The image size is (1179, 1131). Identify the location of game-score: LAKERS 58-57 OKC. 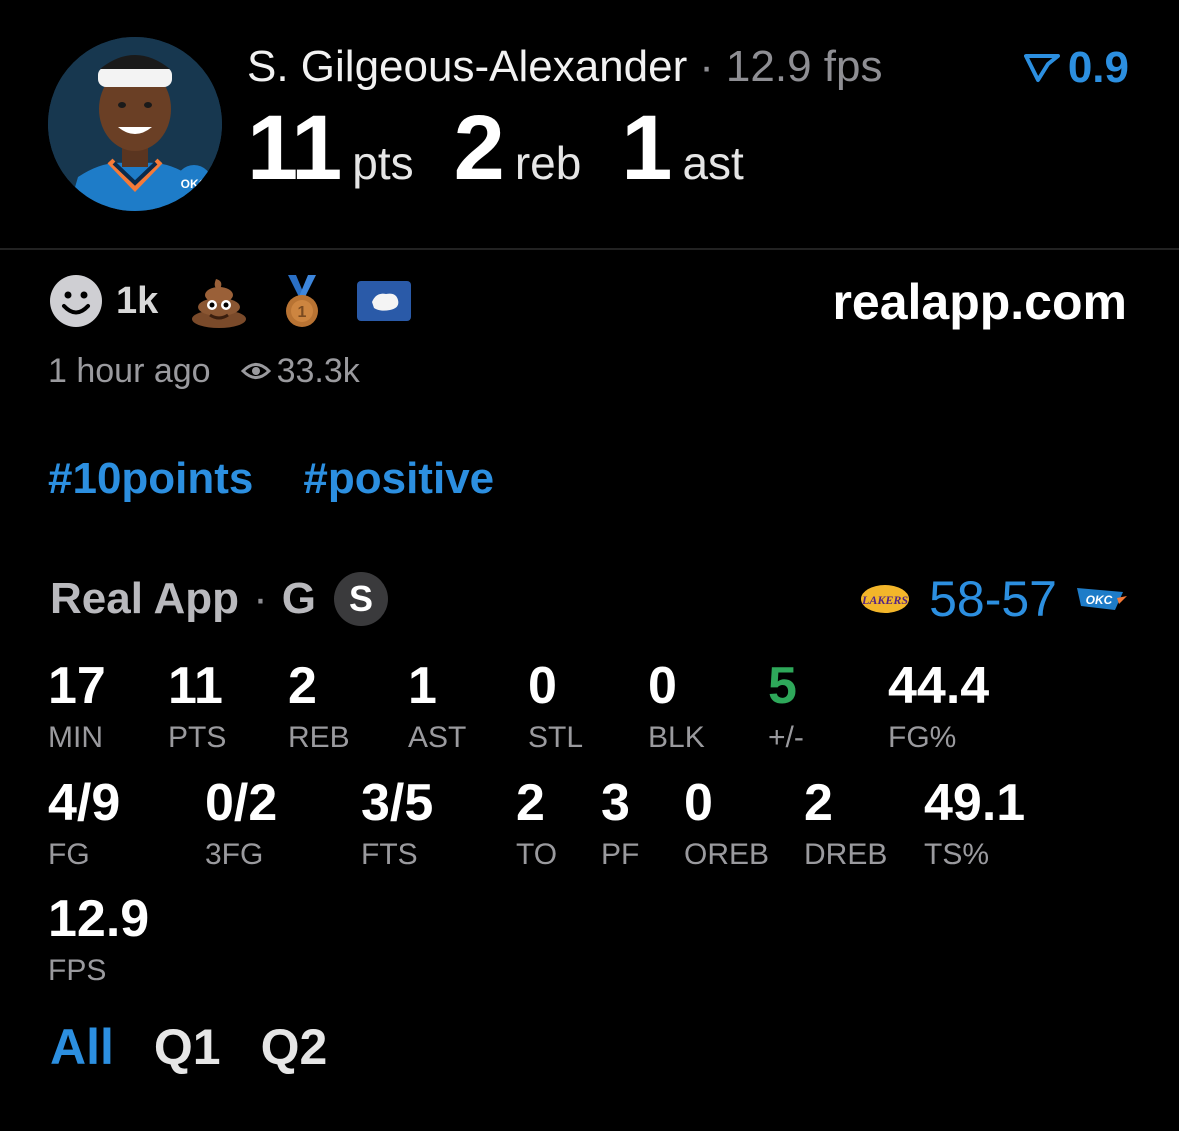
(993, 599).